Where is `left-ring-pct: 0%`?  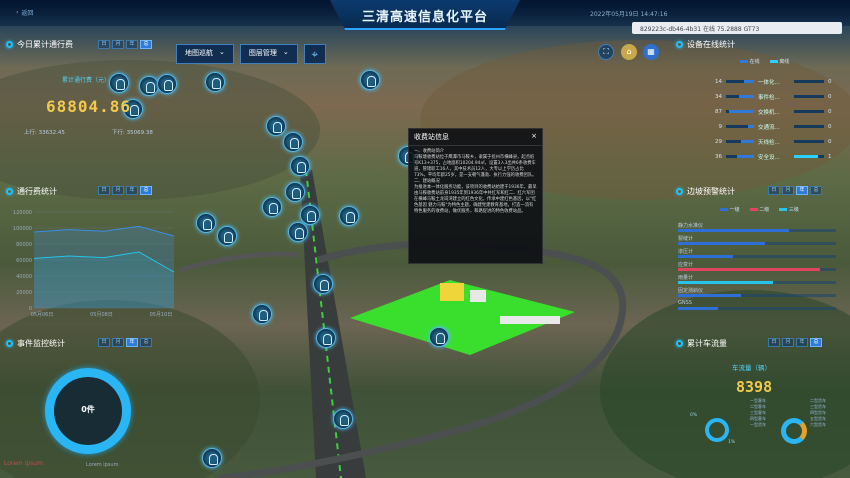 left-ring-pct: 0% is located at coordinates (694, 415).